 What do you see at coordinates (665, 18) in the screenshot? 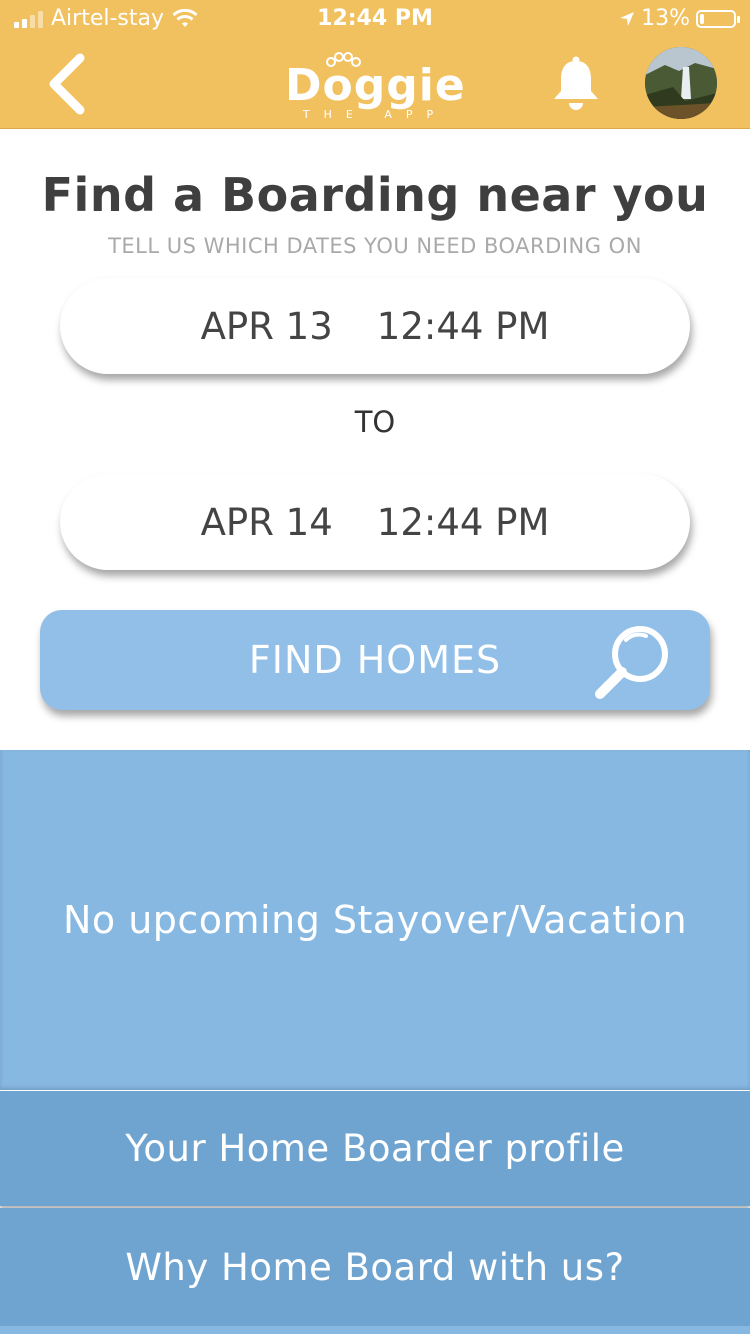
I see `battery-percent: 13%` at bounding box center [665, 18].